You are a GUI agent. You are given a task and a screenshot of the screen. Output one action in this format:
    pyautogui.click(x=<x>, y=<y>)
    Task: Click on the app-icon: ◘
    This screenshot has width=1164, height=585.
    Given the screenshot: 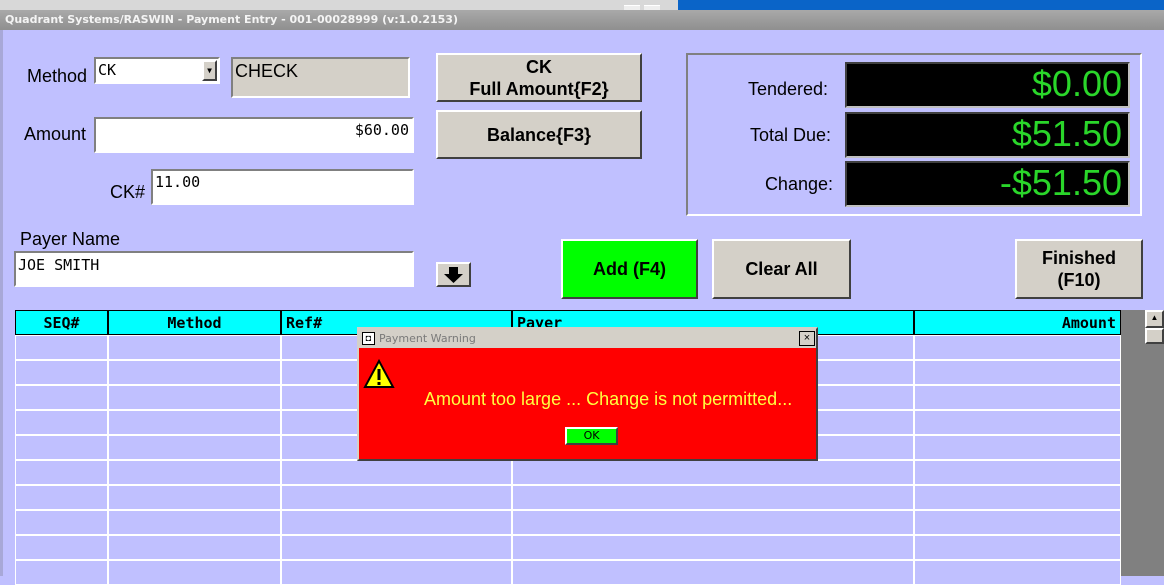 What is the action you would take?
    pyautogui.click(x=368, y=338)
    